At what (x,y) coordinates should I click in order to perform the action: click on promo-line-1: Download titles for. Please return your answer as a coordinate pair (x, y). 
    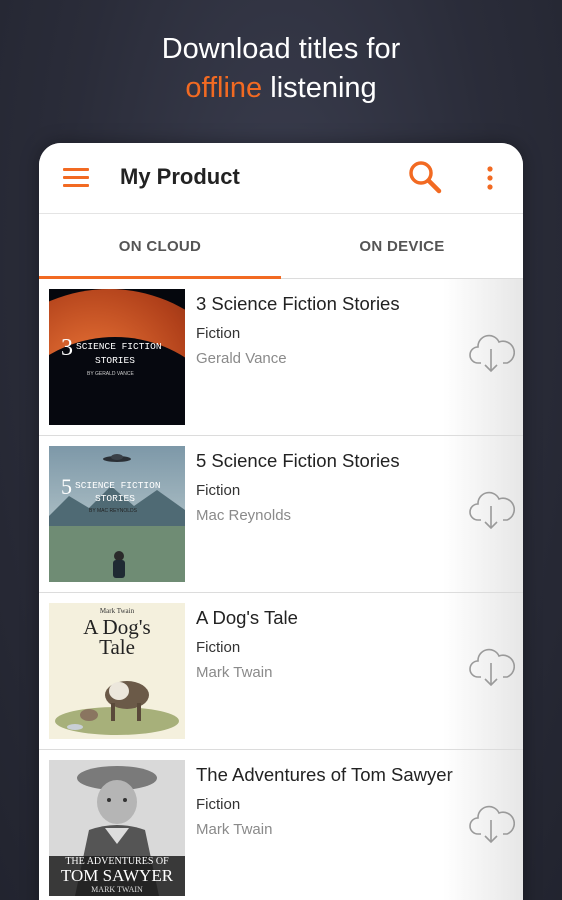
    Looking at the image, I should click on (281, 49).